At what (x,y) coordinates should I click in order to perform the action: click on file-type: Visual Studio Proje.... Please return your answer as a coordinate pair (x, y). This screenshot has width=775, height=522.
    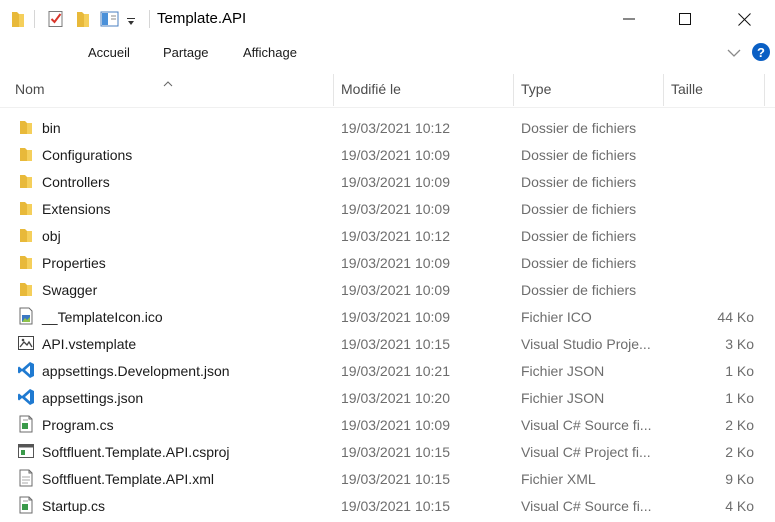
    Looking at the image, I should click on (586, 344).